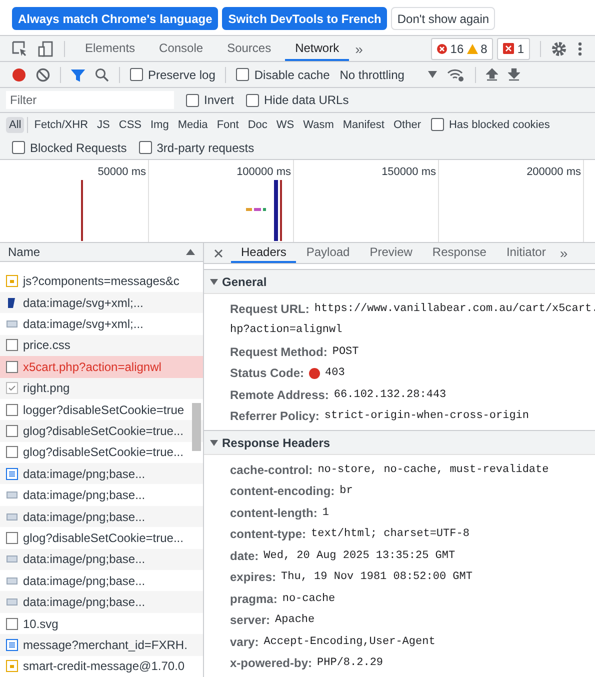 This screenshot has width=595, height=677. What do you see at coordinates (271, 663) in the screenshot?
I see `header-name: x-powered-by:` at bounding box center [271, 663].